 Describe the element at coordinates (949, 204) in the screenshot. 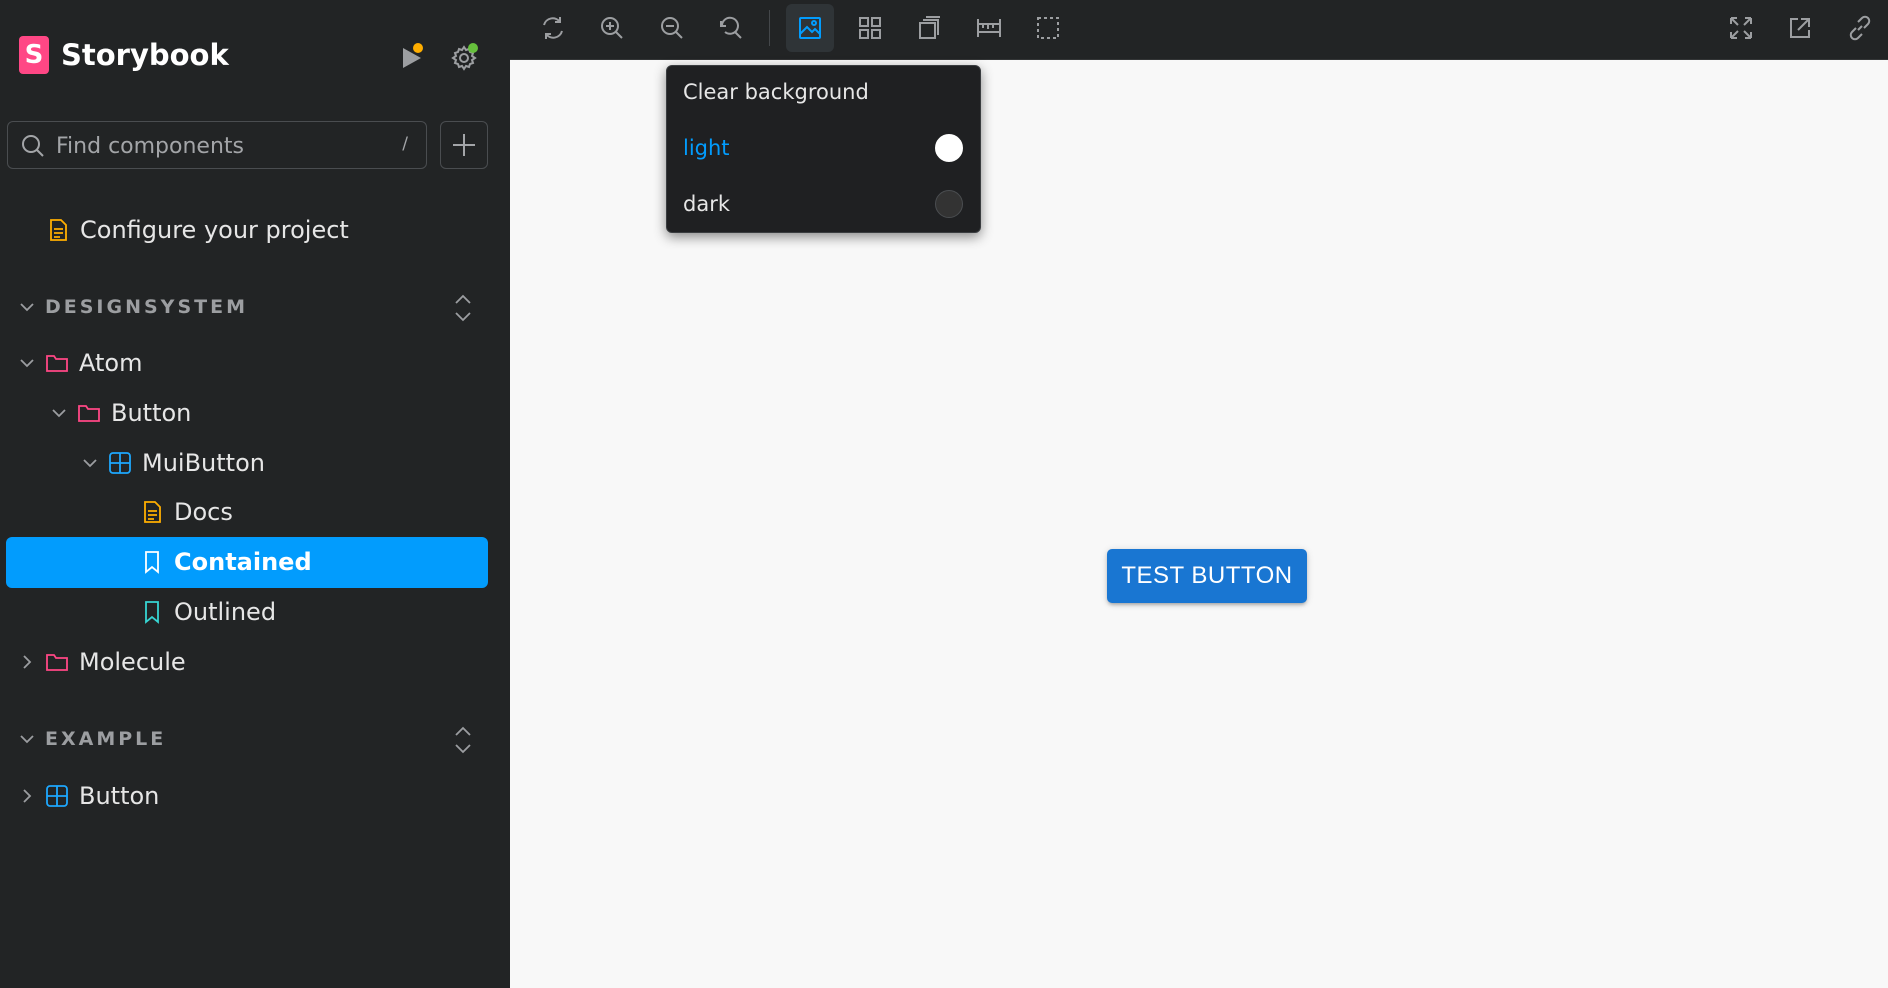

I see `color-swatch-dark` at that location.